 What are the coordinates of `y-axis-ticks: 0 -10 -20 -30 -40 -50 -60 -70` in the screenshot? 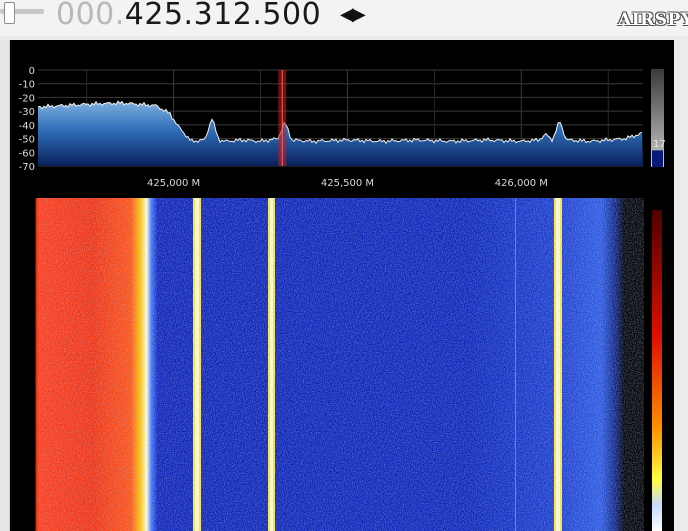 It's located at (27, 119).